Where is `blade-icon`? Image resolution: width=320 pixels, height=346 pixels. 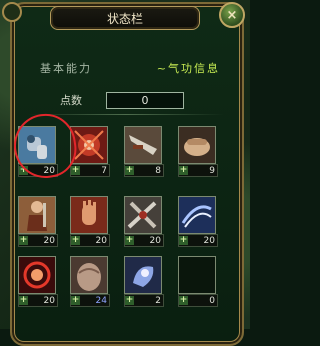
blade-icon is located at coordinates (143, 145).